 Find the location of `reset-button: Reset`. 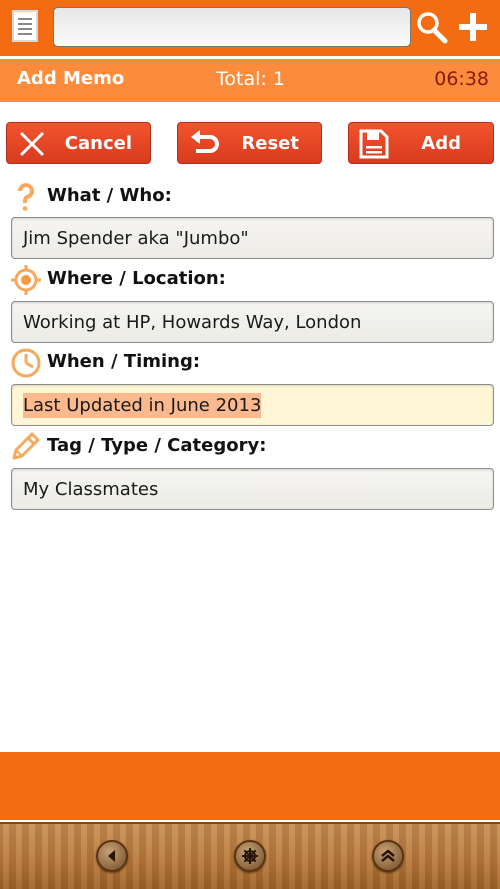

reset-button: Reset is located at coordinates (249, 143).